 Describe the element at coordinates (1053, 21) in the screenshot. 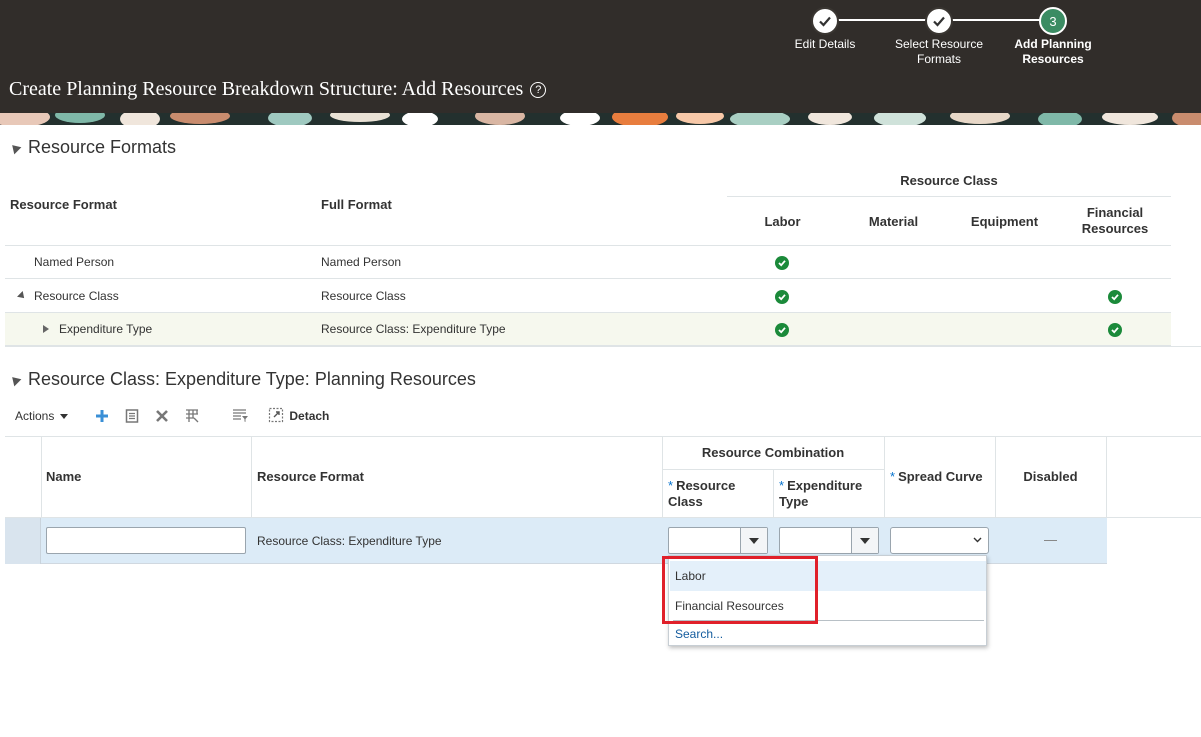

I see `train-step-number: 3` at that location.